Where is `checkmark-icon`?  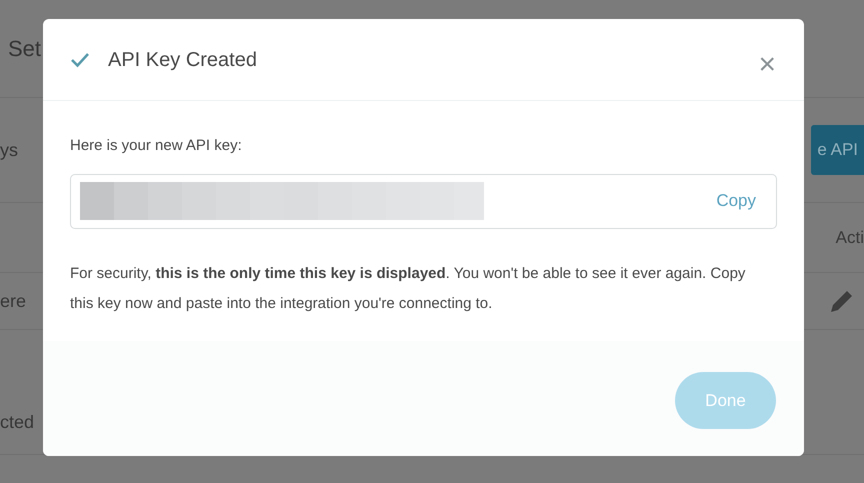 checkmark-icon is located at coordinates (80, 60).